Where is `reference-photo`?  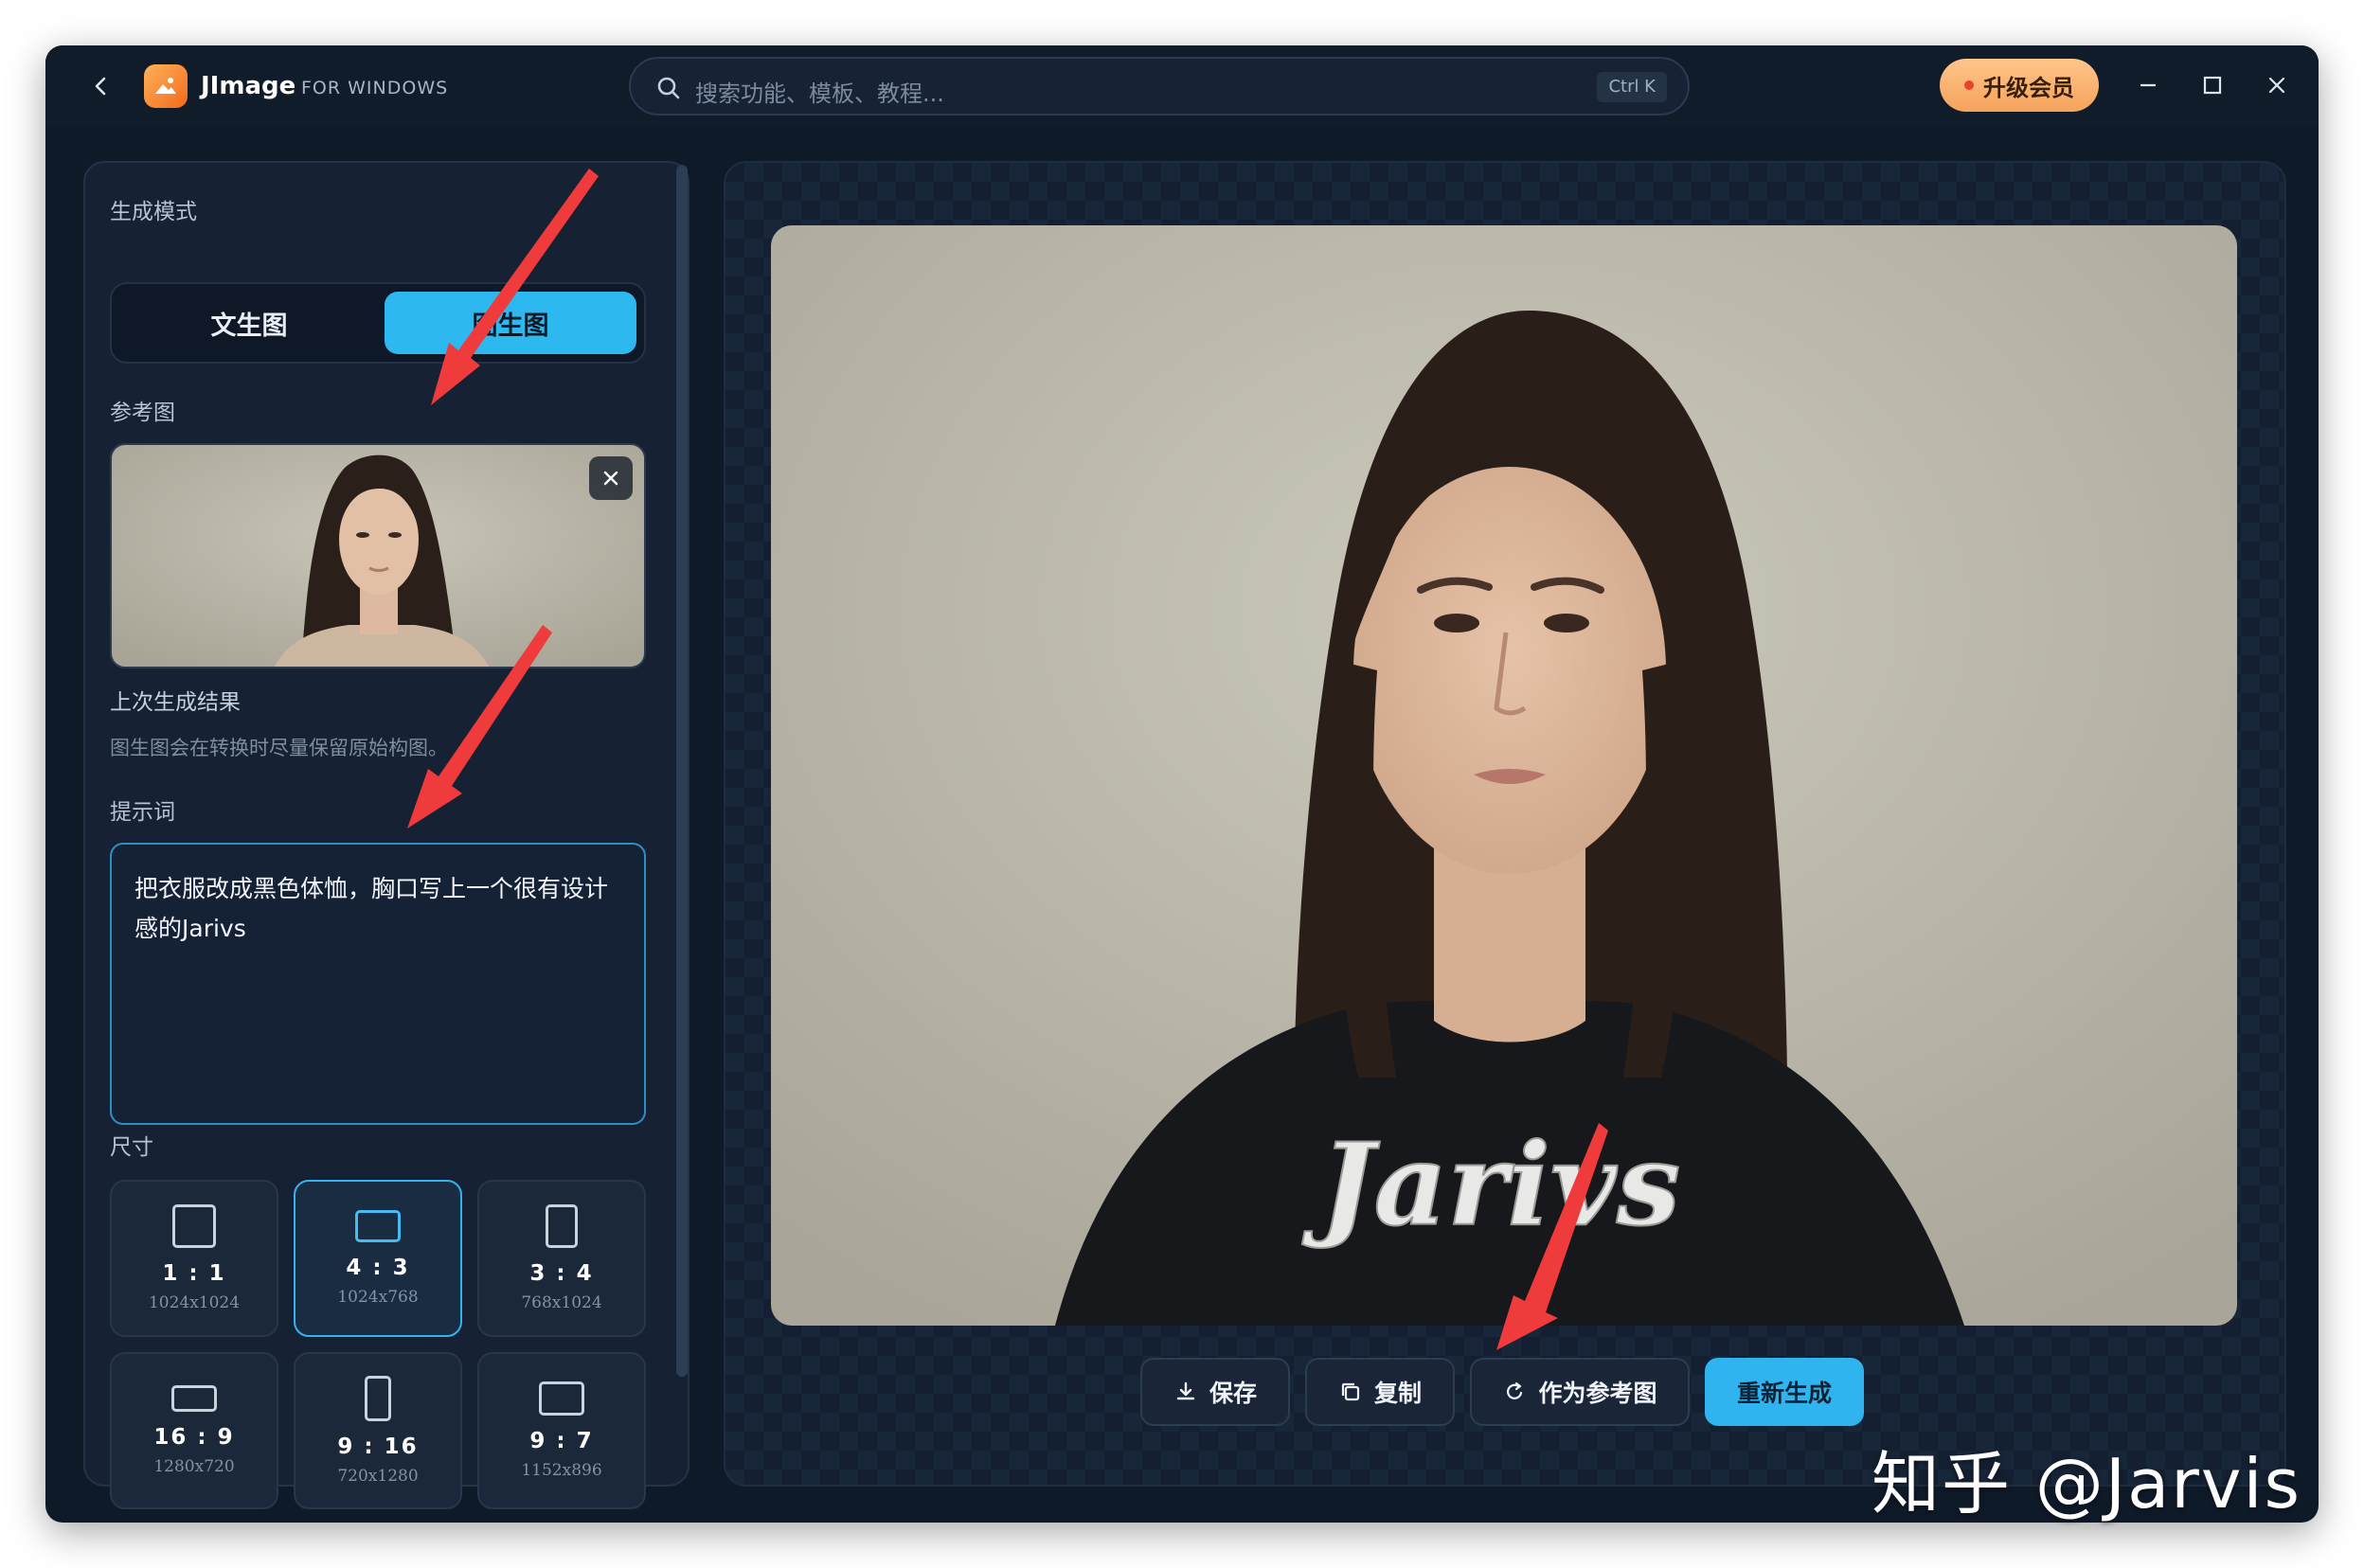
reference-photo is located at coordinates (378, 556).